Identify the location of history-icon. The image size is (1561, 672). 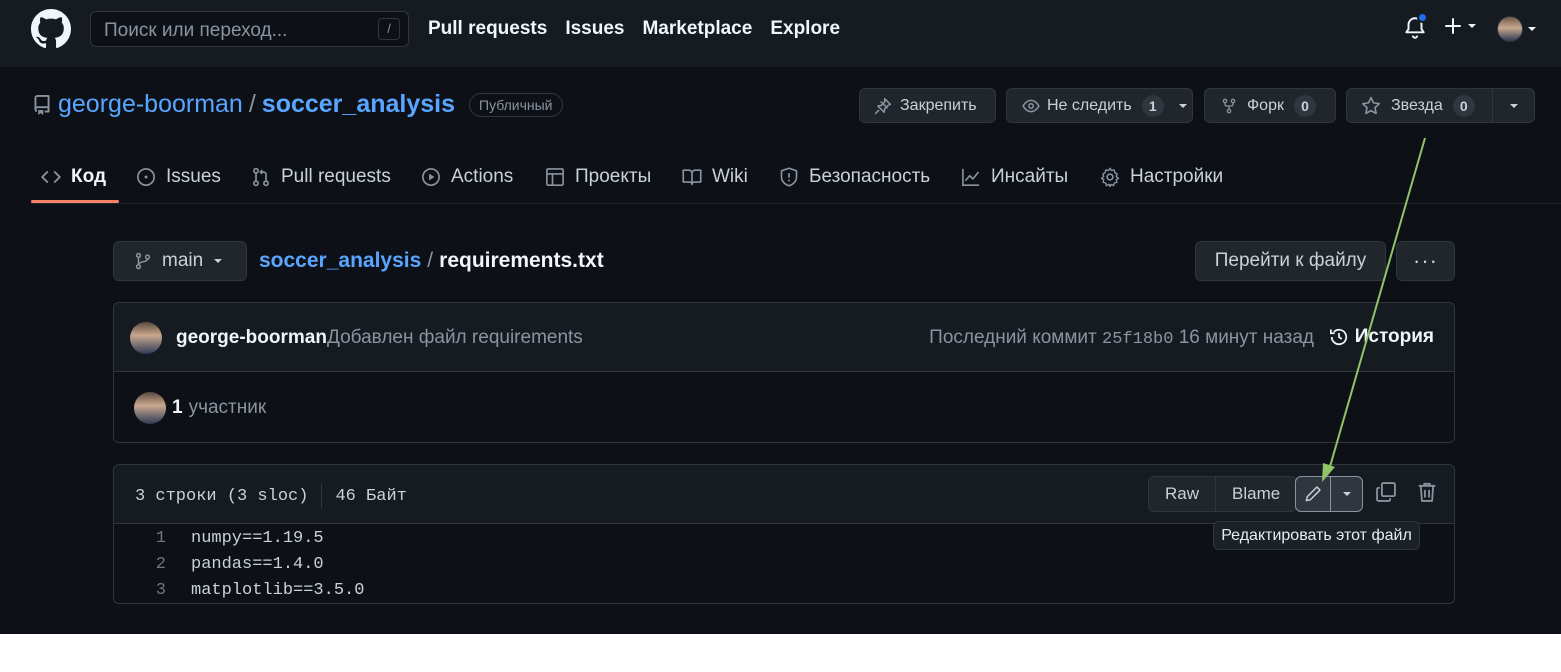
(1338, 337).